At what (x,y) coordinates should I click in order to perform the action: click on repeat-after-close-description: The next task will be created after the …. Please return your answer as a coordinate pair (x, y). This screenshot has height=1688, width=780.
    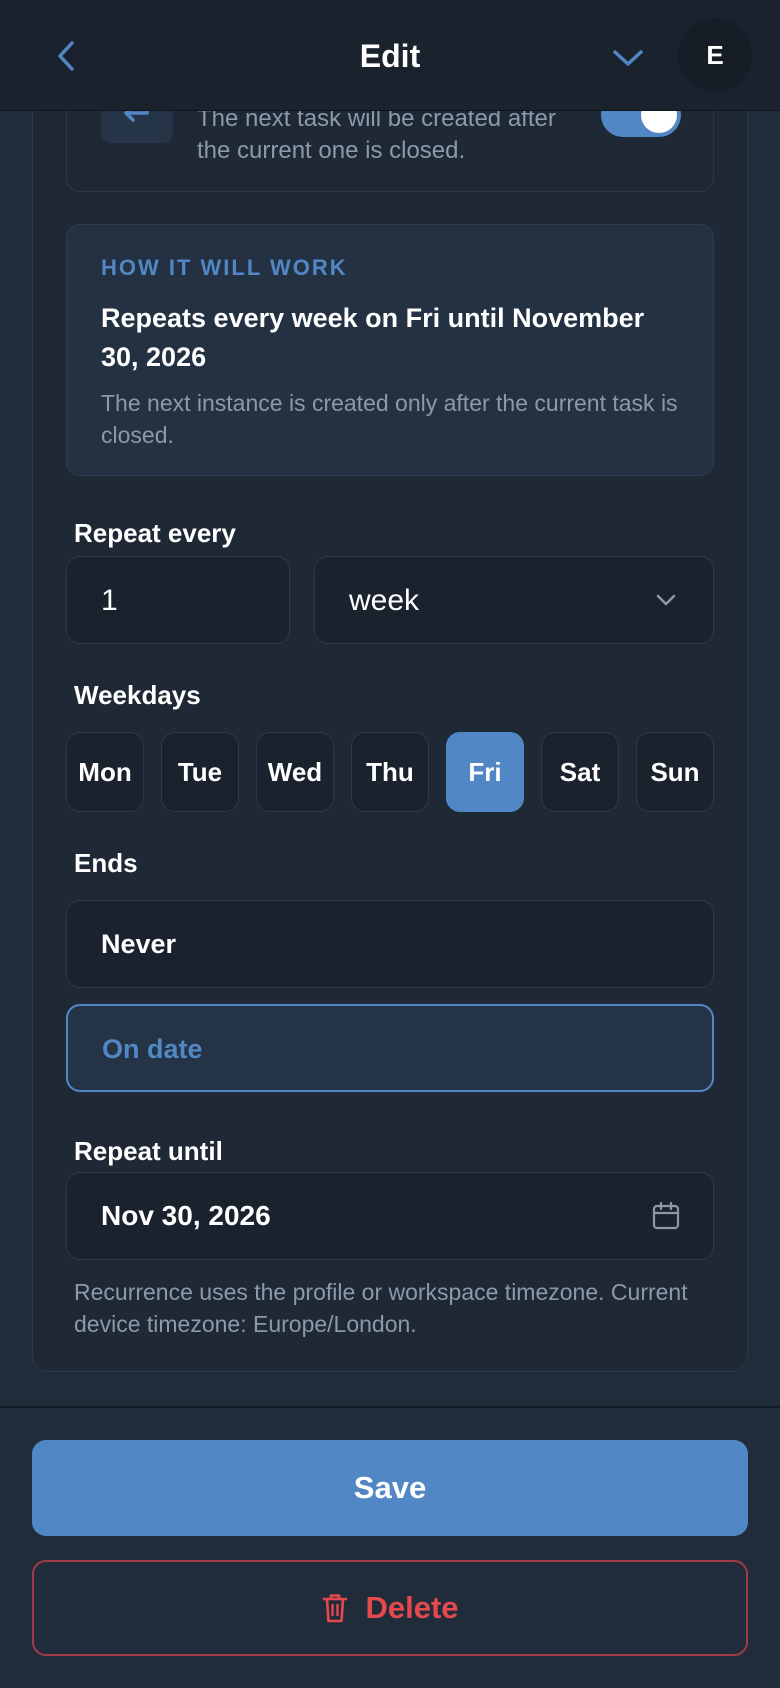
    Looking at the image, I should click on (376, 134).